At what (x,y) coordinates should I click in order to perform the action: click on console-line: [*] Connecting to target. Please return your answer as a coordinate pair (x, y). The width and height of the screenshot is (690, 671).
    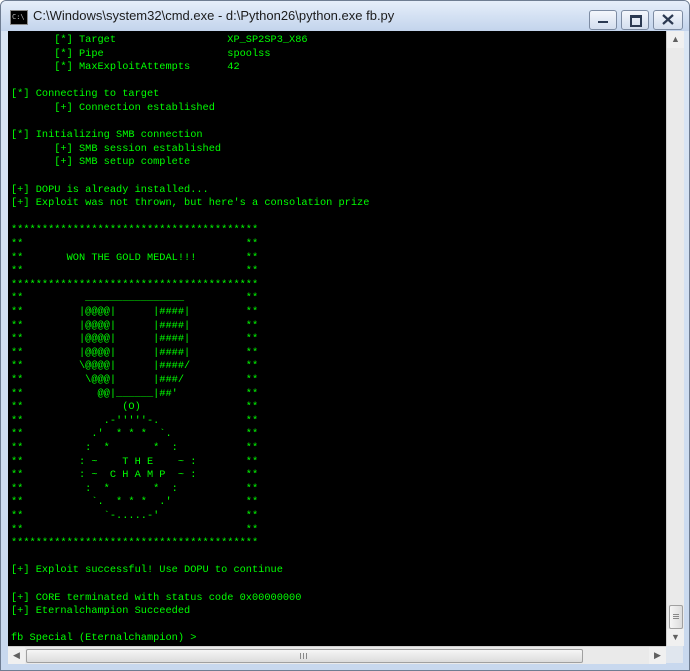
    Looking at the image, I should click on (85, 94).